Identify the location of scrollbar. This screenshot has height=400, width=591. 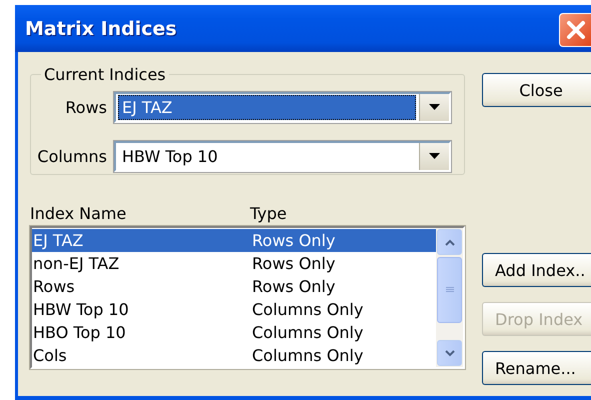
(449, 297).